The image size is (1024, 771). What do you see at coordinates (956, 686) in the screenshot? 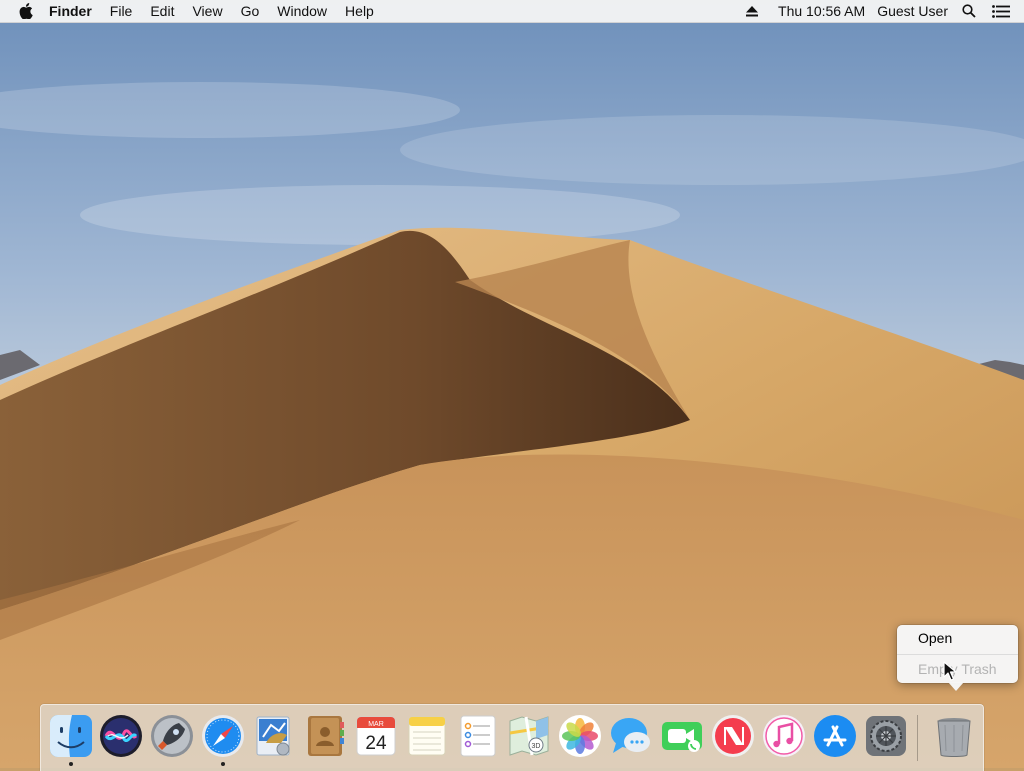
I see `context-menu-pointer` at bounding box center [956, 686].